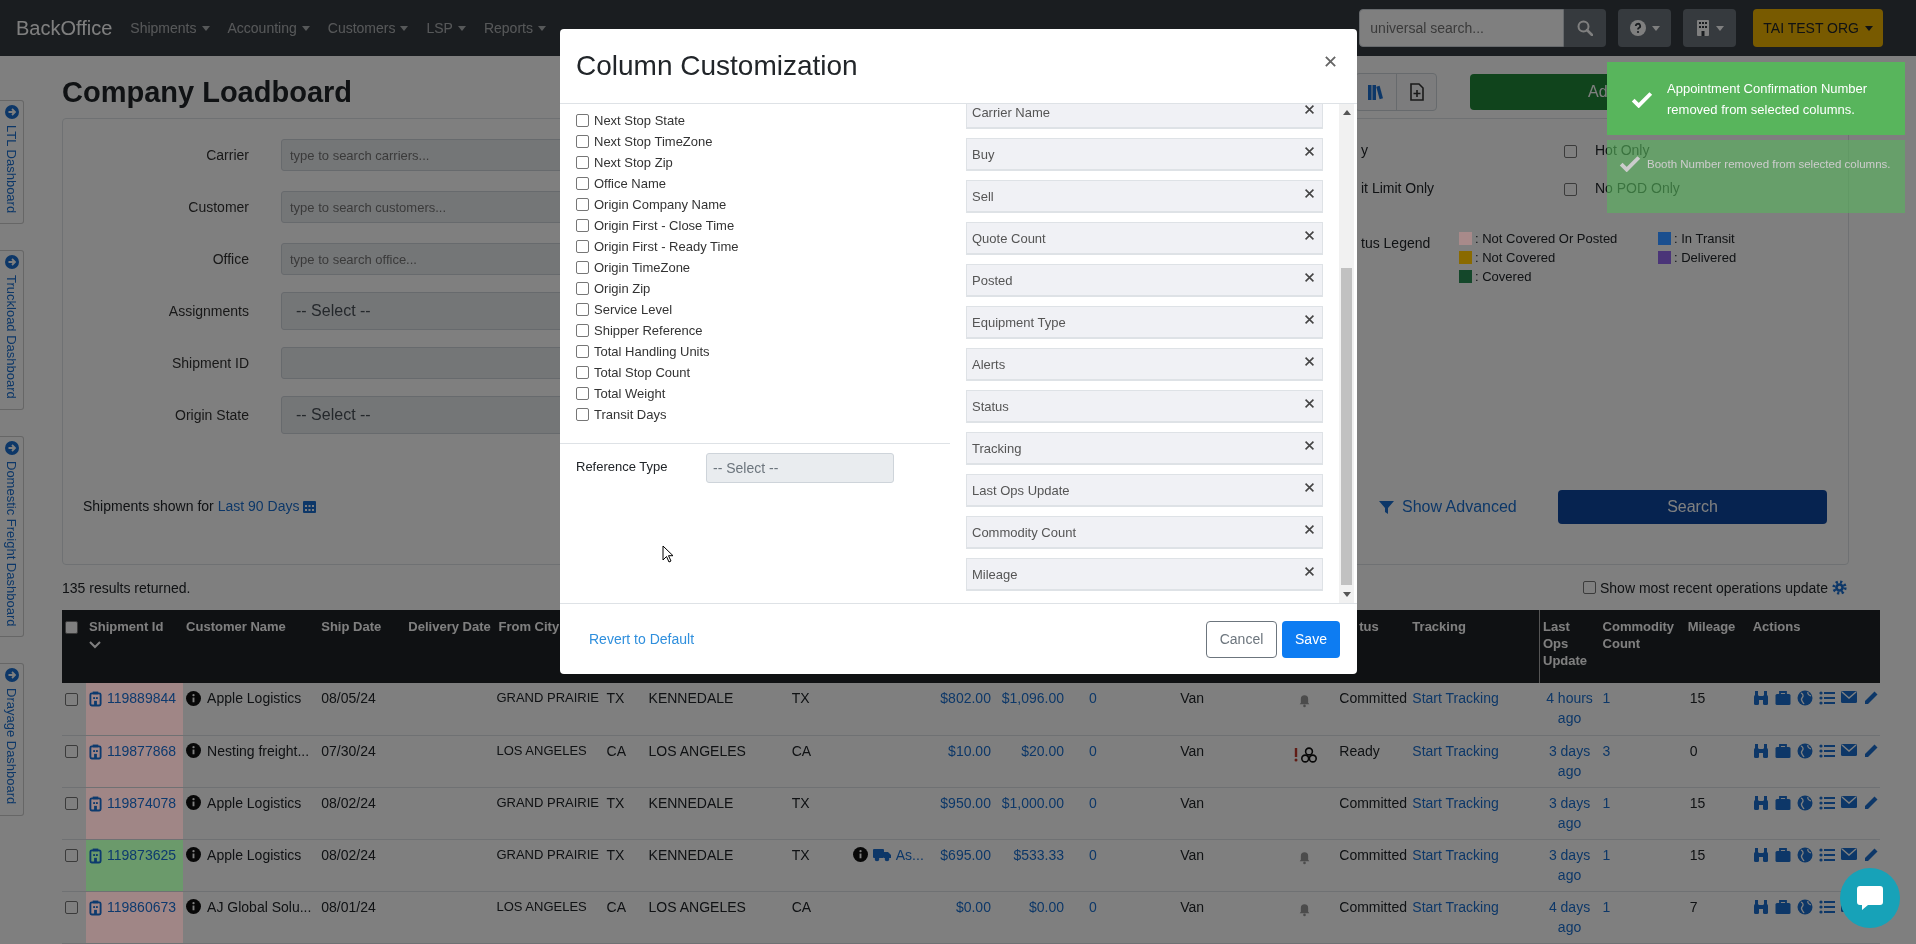 The image size is (1916, 944). Describe the element at coordinates (1144, 364) in the screenshot. I see `selected-column-chip: Alerts` at that location.